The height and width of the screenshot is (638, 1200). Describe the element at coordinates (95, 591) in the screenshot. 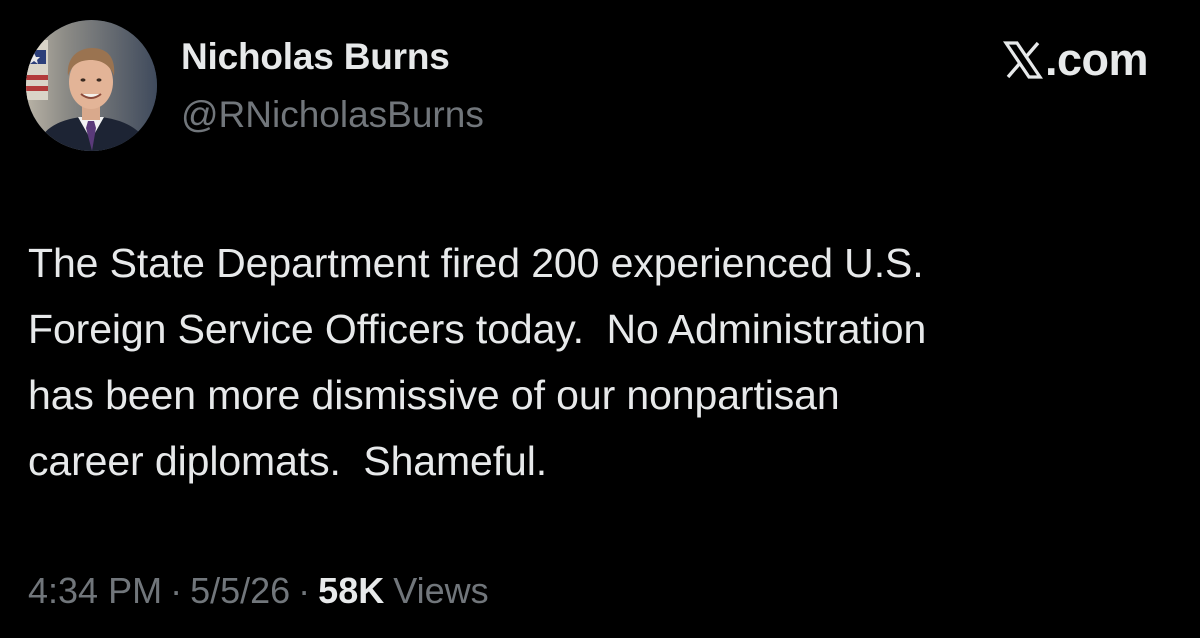

I see `tweet-time: 4:34 PM` at that location.